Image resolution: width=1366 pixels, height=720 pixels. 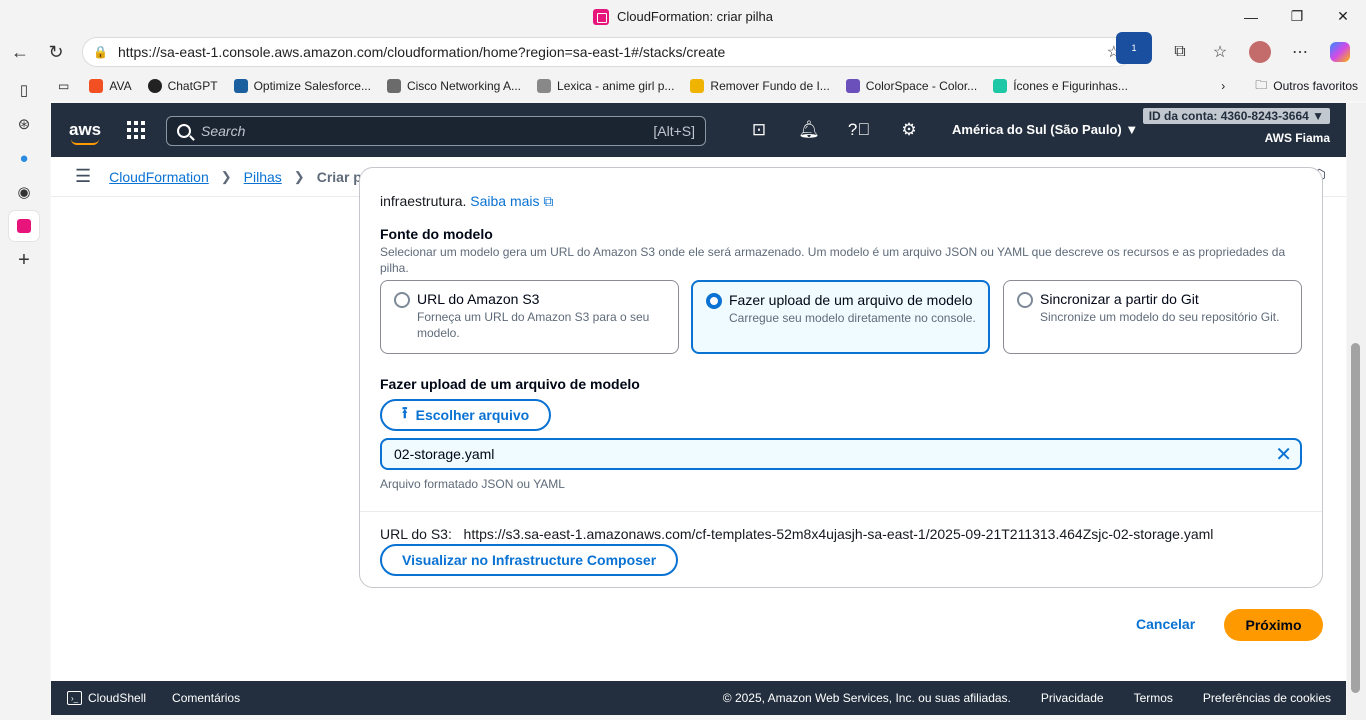 I want to click on view-composer-button: Visualizar no Infrastructure Composer, so click(x=529, y=560).